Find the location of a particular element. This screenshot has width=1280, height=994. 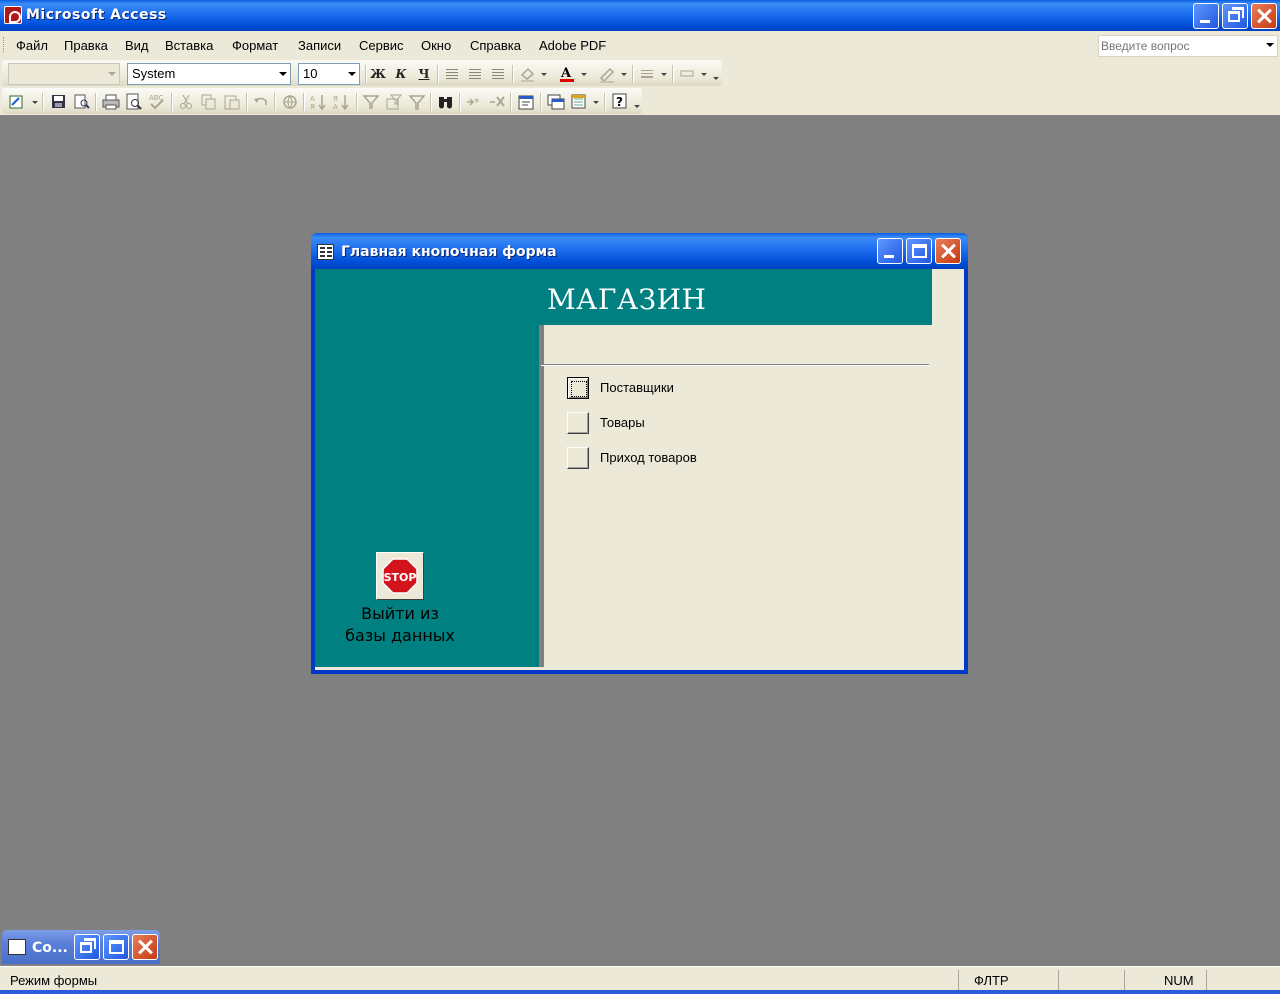

menu-adobe-pdf: Adobe PDF is located at coordinates (572, 45).